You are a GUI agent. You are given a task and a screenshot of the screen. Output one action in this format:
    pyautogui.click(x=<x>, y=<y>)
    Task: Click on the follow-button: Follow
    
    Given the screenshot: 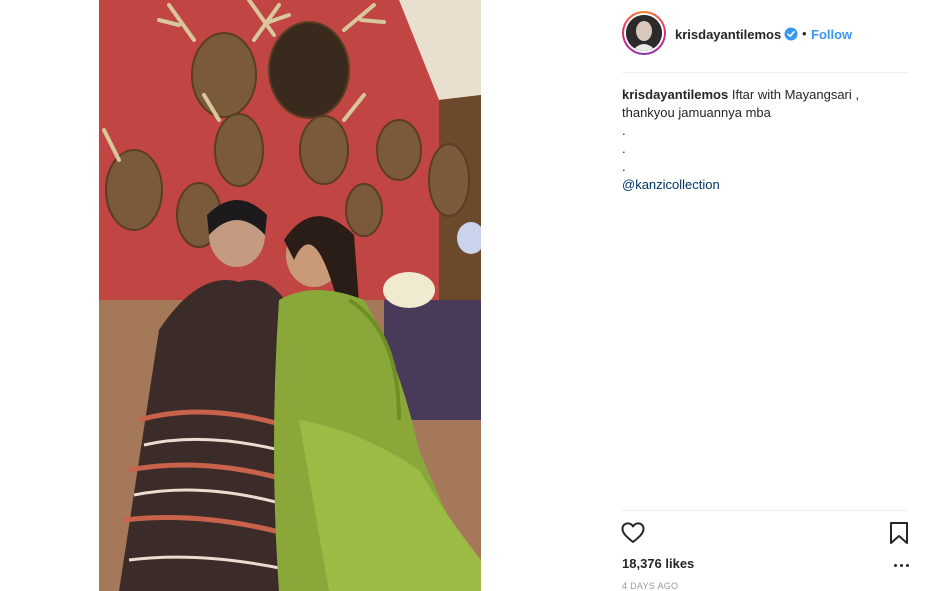 What is the action you would take?
    pyautogui.click(x=831, y=34)
    